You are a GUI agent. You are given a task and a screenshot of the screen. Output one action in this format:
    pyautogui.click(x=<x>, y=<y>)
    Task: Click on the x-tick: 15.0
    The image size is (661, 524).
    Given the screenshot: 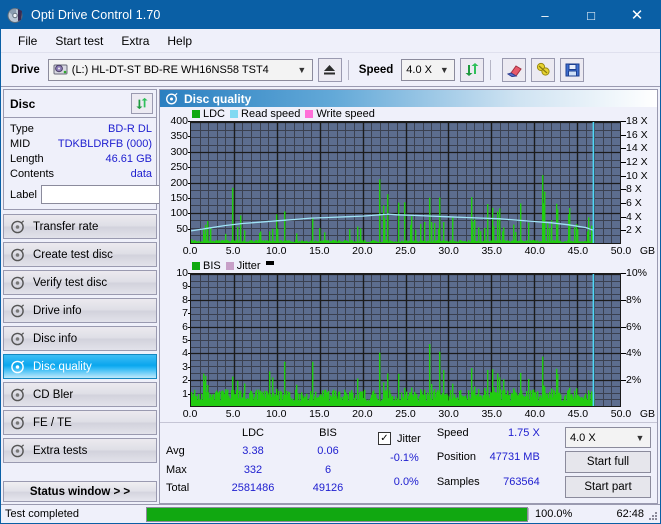 What is the action you would take?
    pyautogui.click(x=319, y=251)
    